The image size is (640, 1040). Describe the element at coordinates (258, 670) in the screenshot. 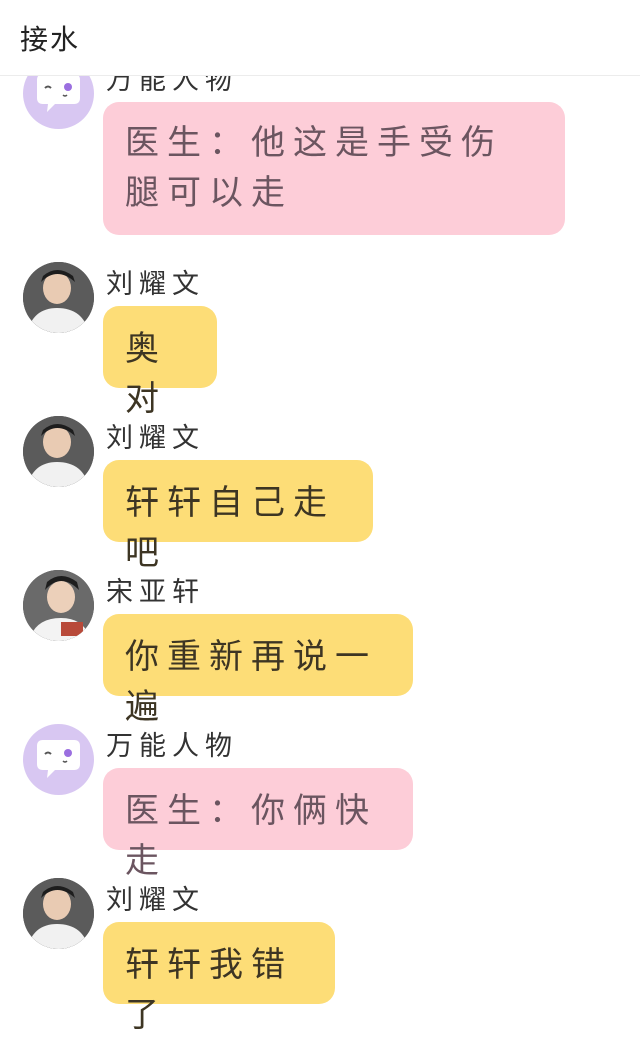

I see `message-bubble: 你重新再说一遍` at that location.